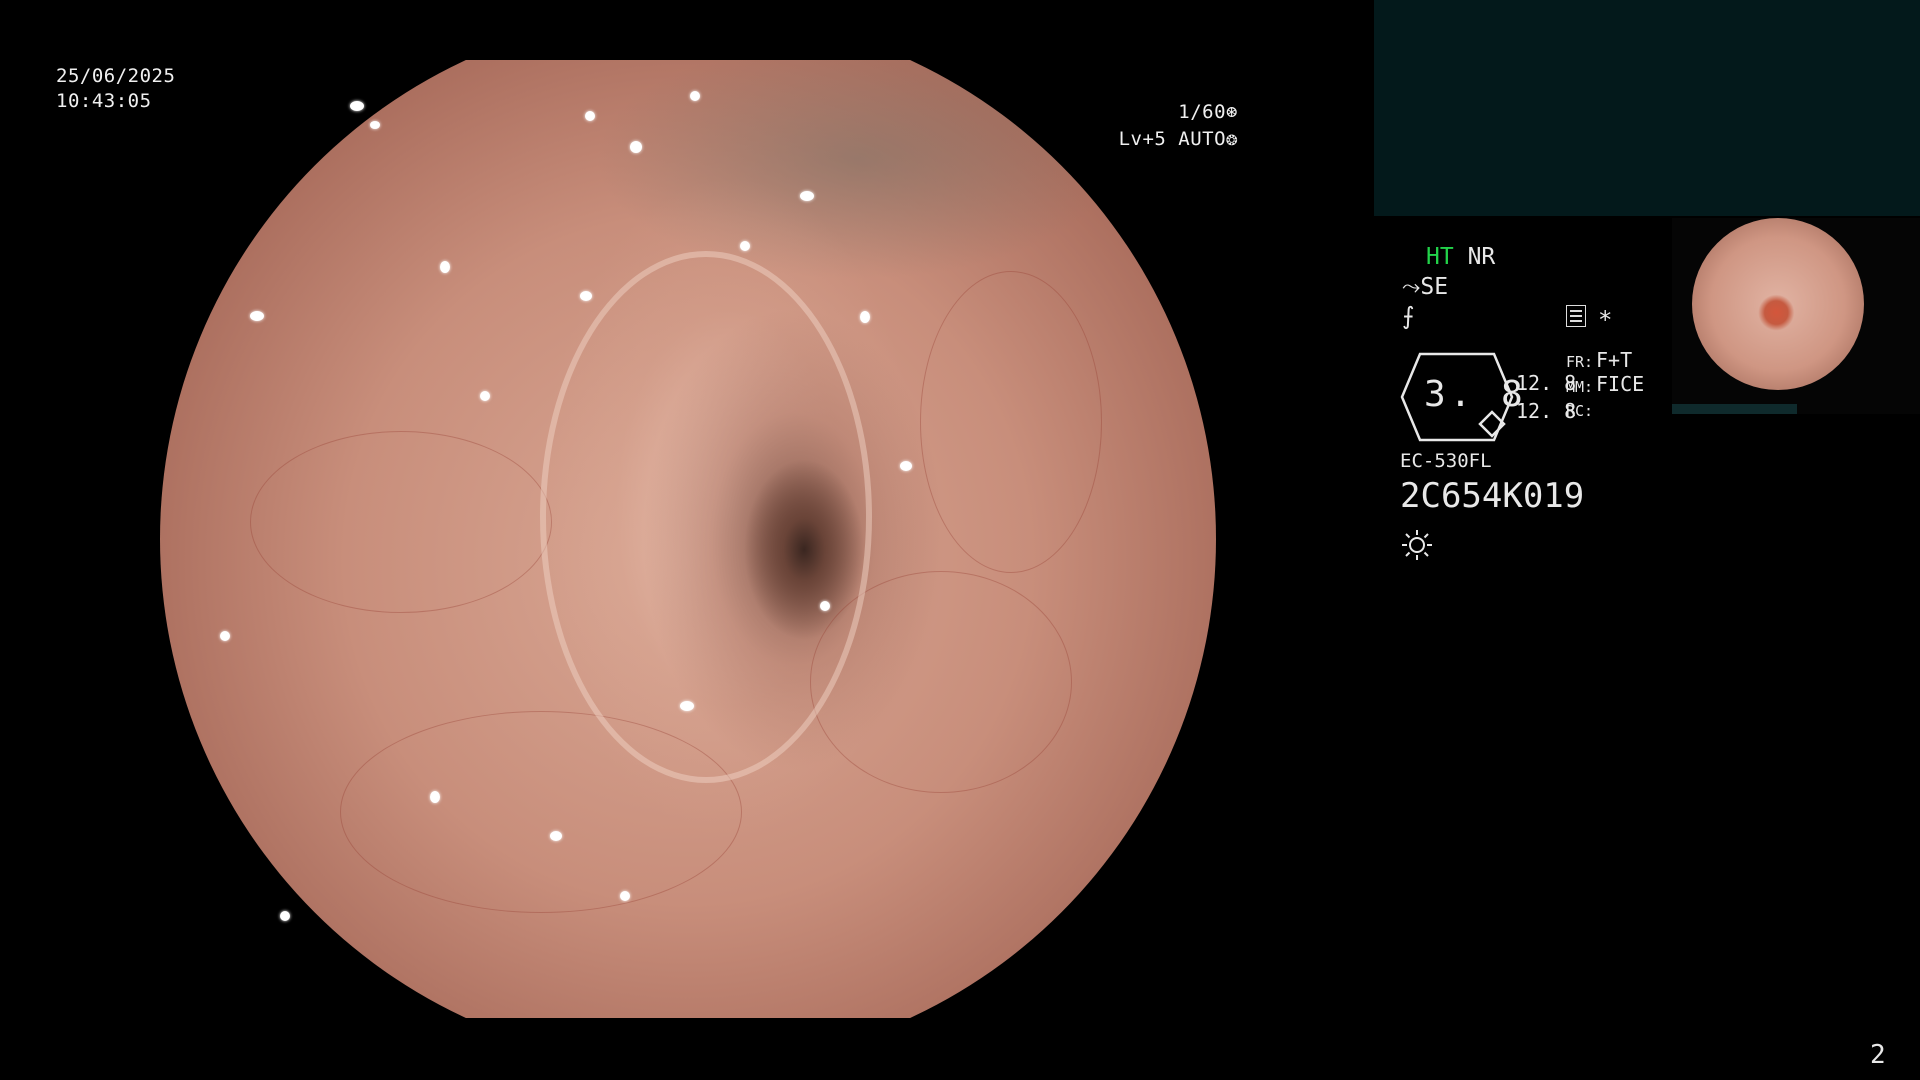  I want to click on thumbnail-image, so click(1778, 304).